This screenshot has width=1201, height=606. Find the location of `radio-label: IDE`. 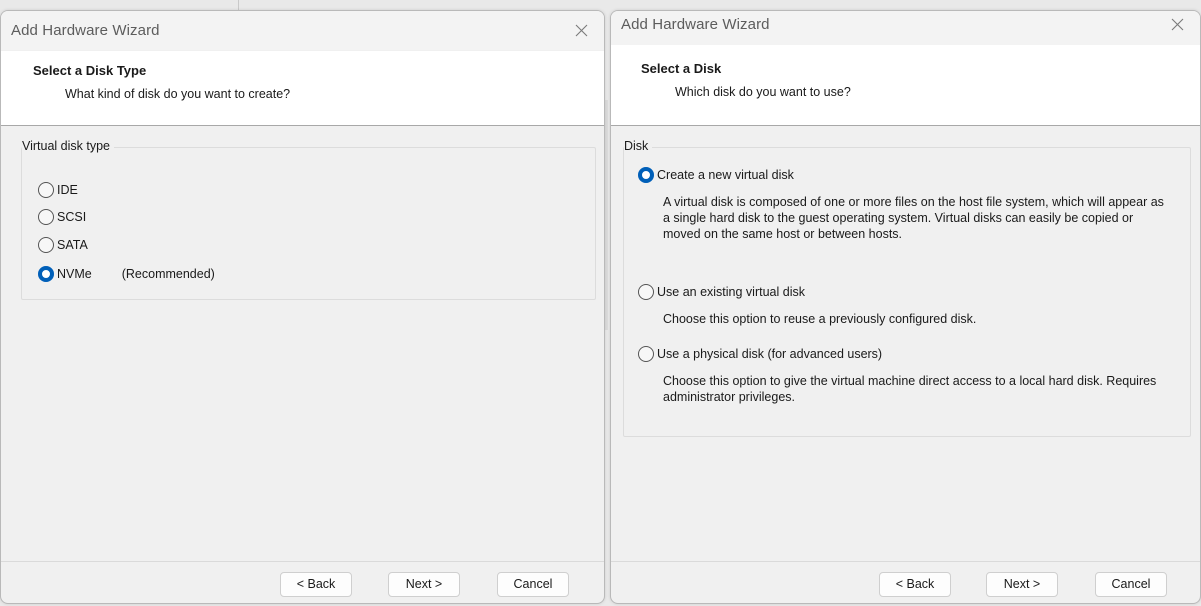

radio-label: IDE is located at coordinates (67, 190).